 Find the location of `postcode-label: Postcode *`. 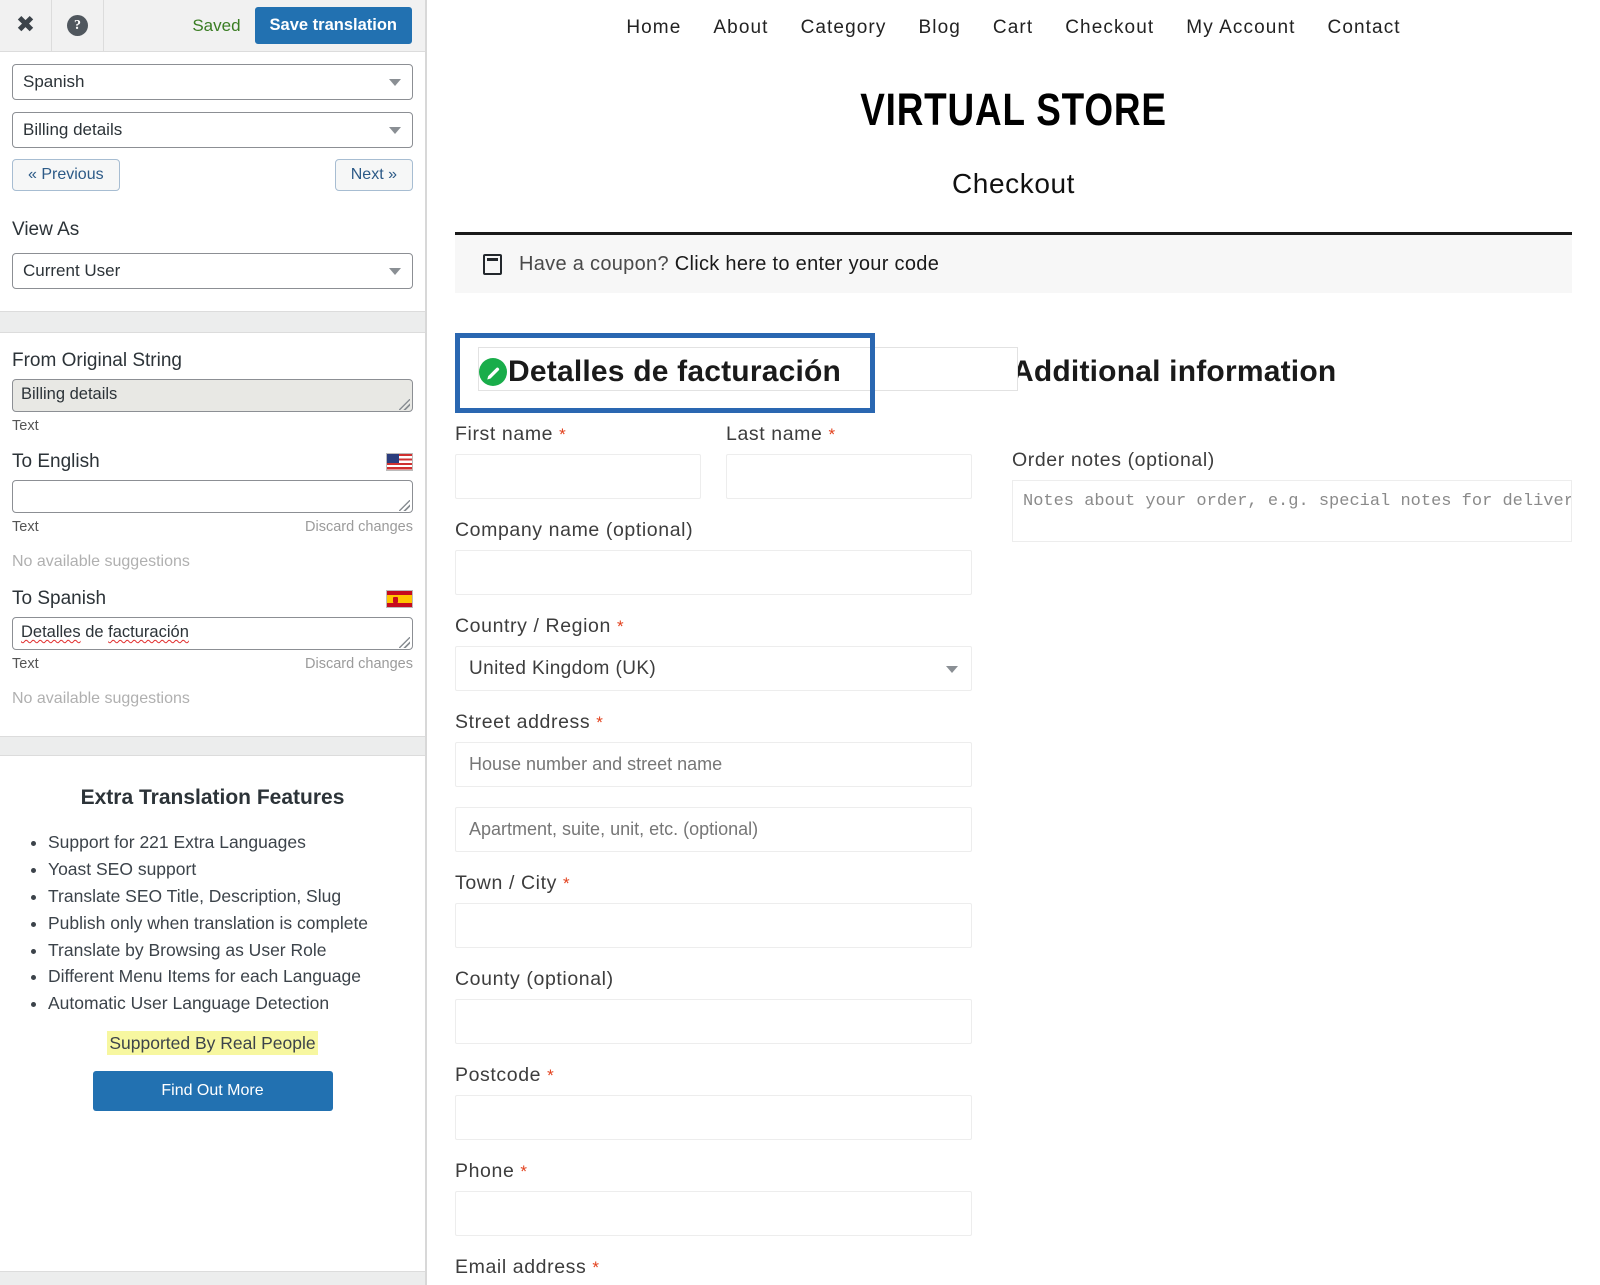

postcode-label: Postcode * is located at coordinates (713, 1075).